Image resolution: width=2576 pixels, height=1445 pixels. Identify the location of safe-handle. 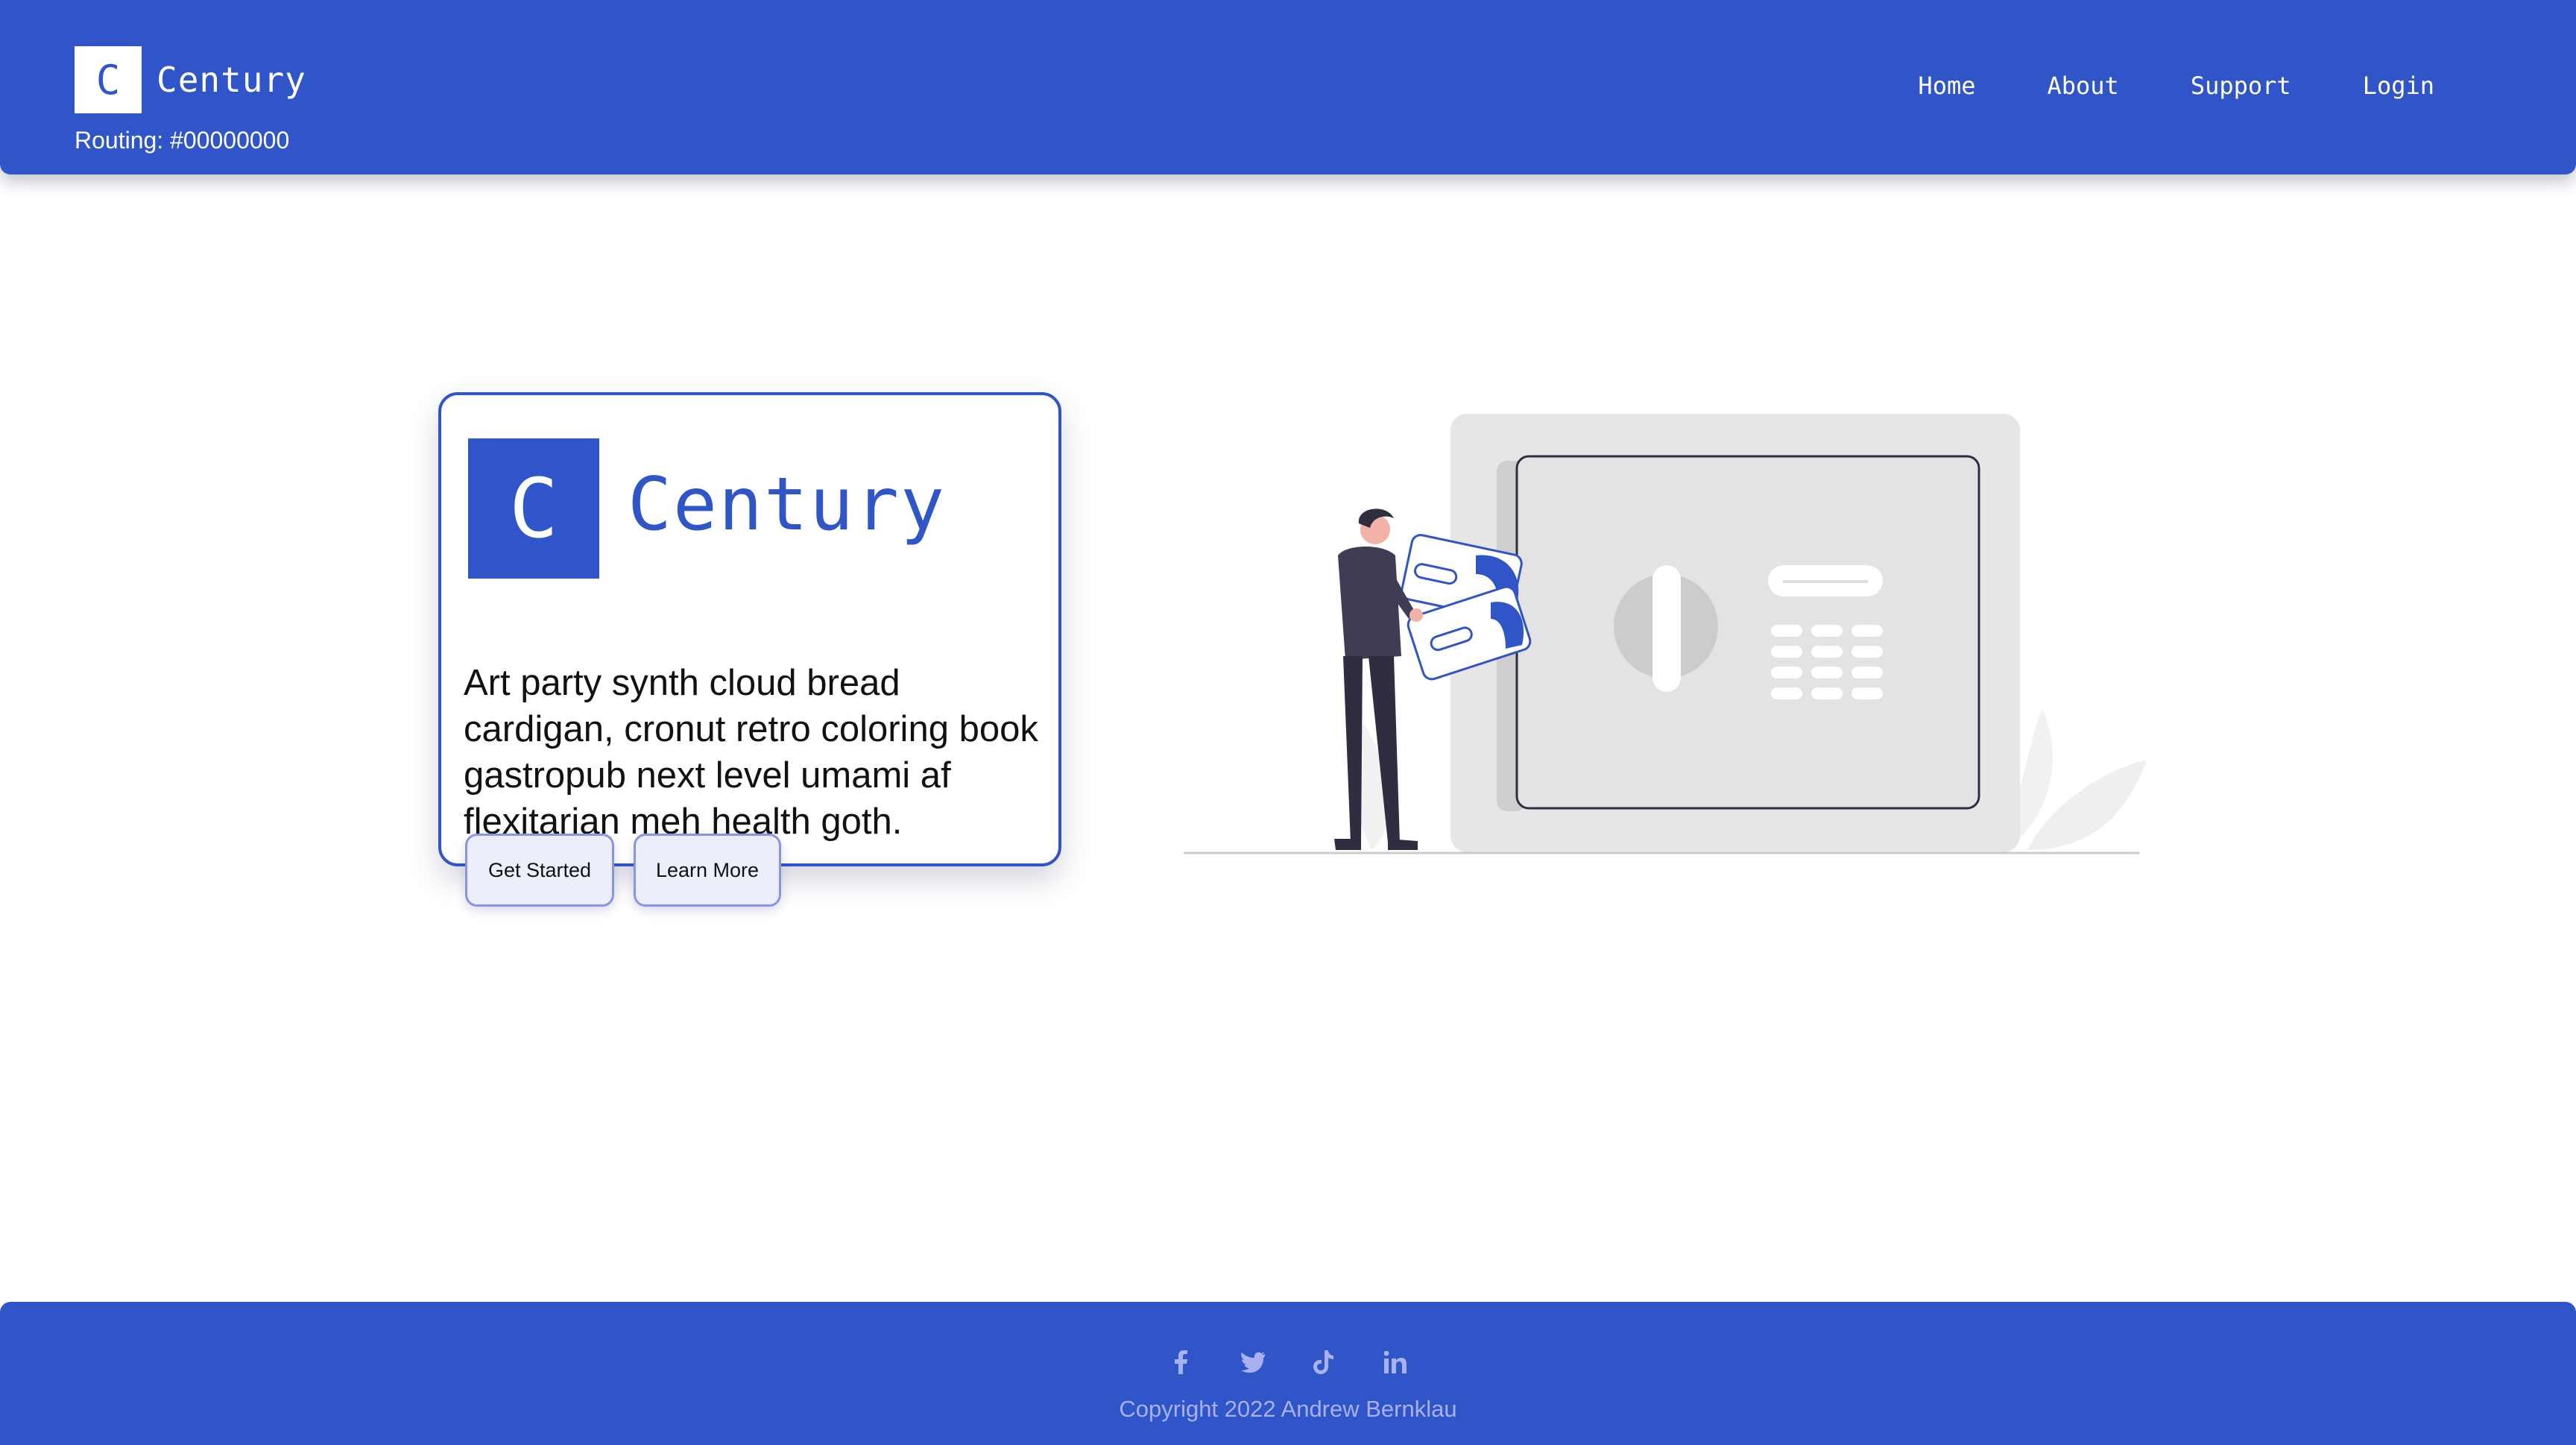
(1666, 628).